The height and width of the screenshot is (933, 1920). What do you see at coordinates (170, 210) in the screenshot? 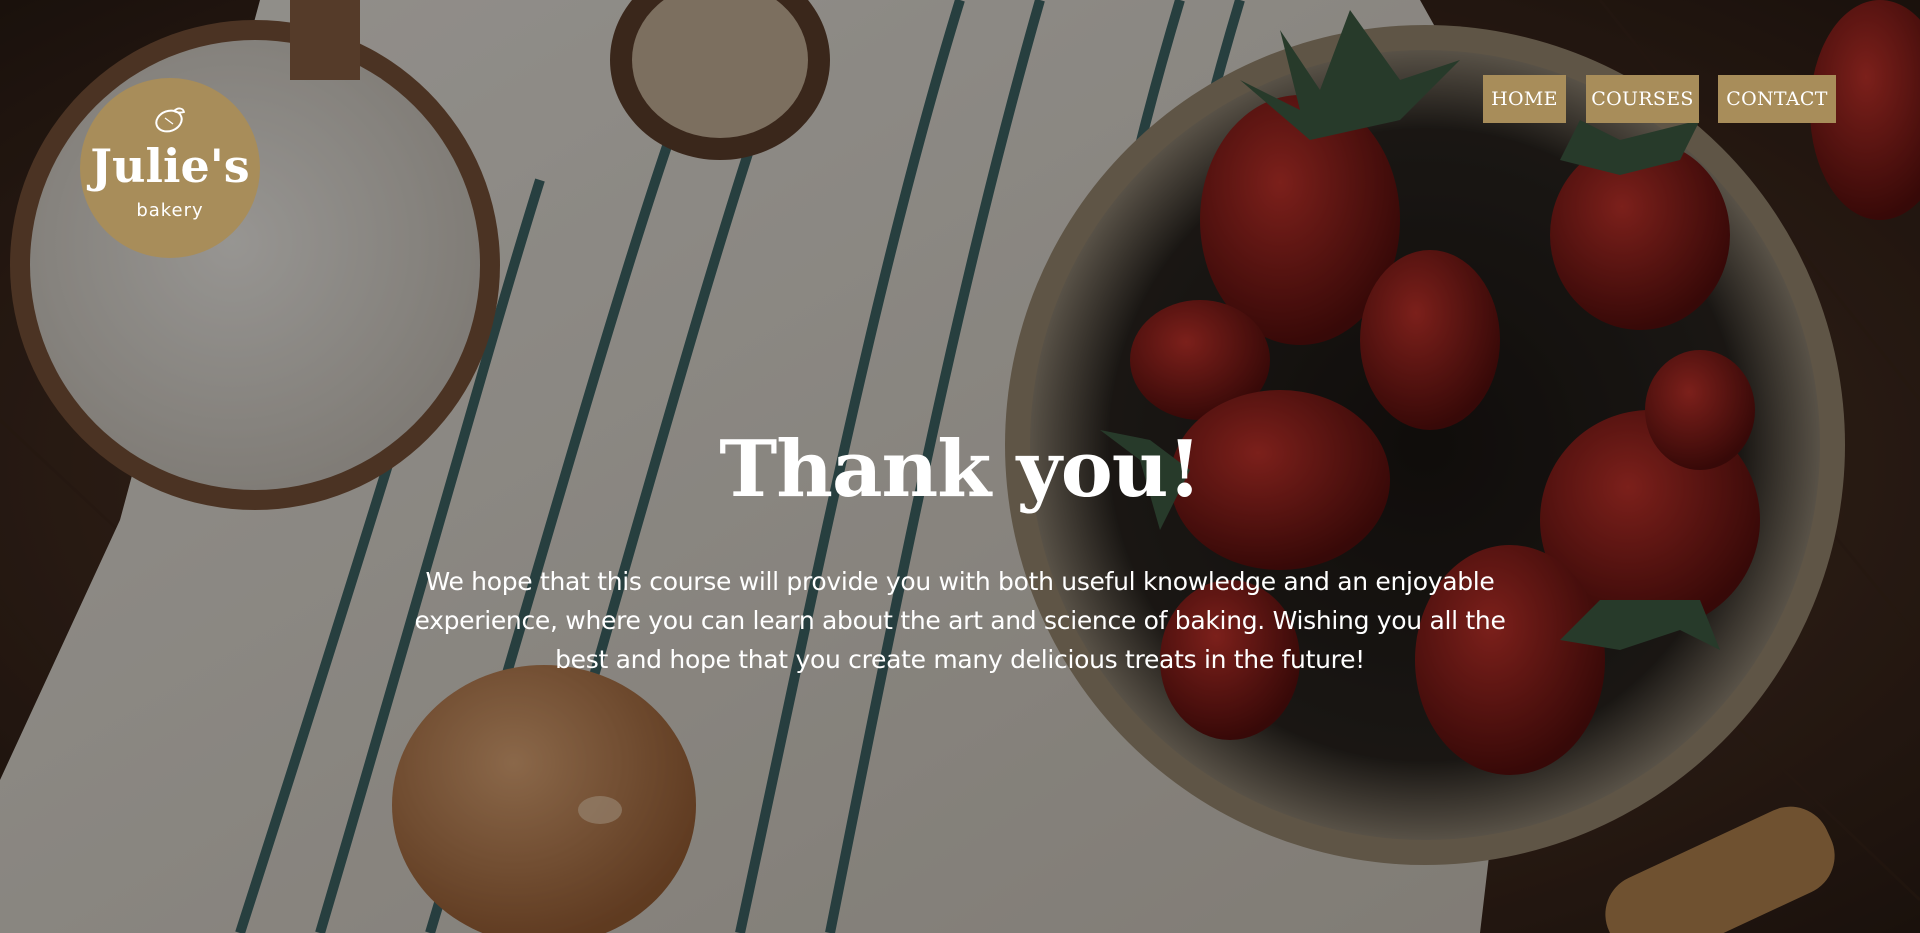
I see `brand-subtitle: bakery` at bounding box center [170, 210].